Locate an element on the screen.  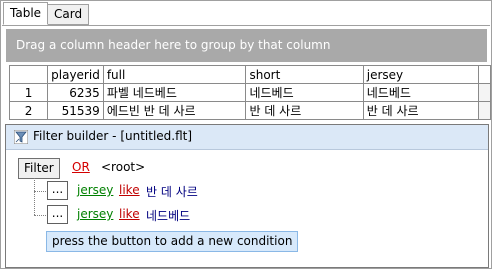
filter-builder-title-bar: Filter builder - [untitled.flt] is located at coordinates (247, 137).